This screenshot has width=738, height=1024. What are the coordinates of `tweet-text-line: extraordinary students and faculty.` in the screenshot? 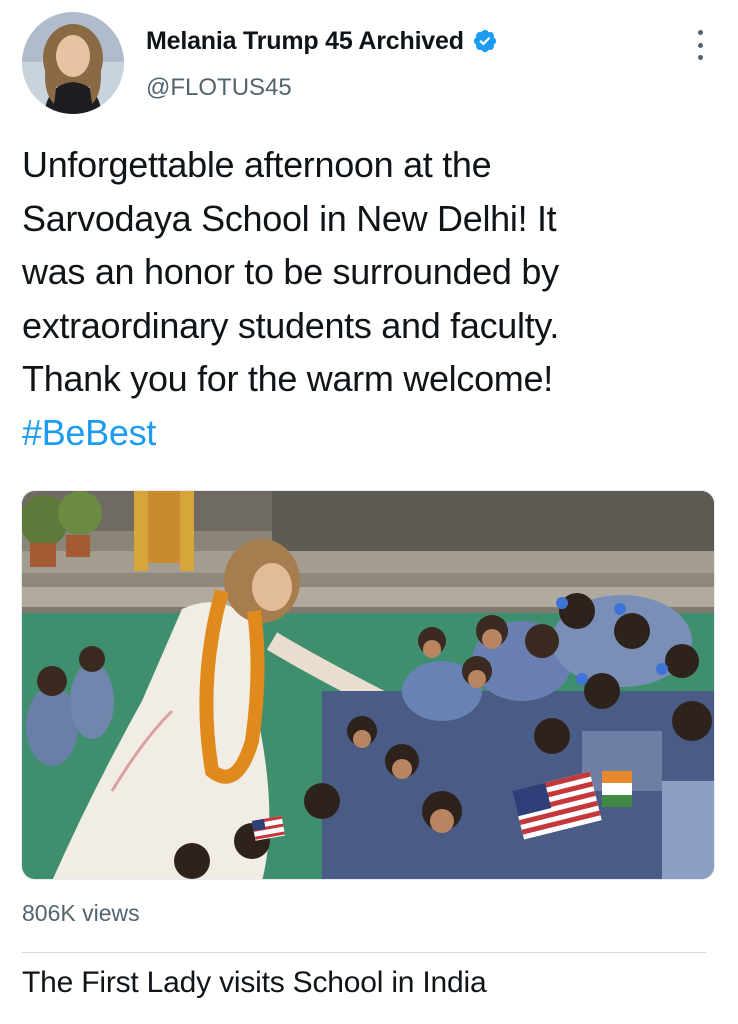 It's located at (291, 325).